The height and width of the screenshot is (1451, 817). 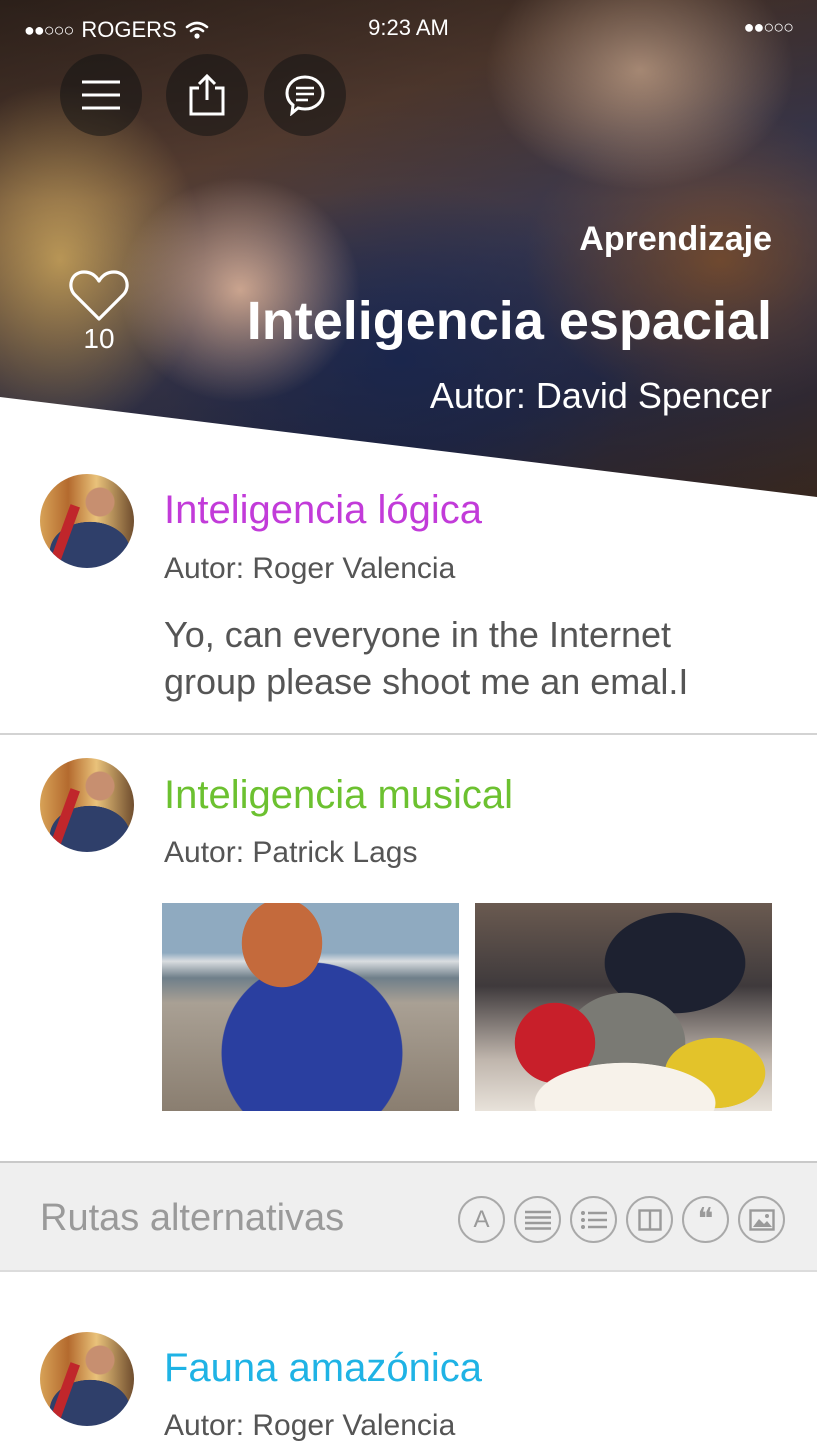 I want to click on list-icon, so click(x=593, y=1219).